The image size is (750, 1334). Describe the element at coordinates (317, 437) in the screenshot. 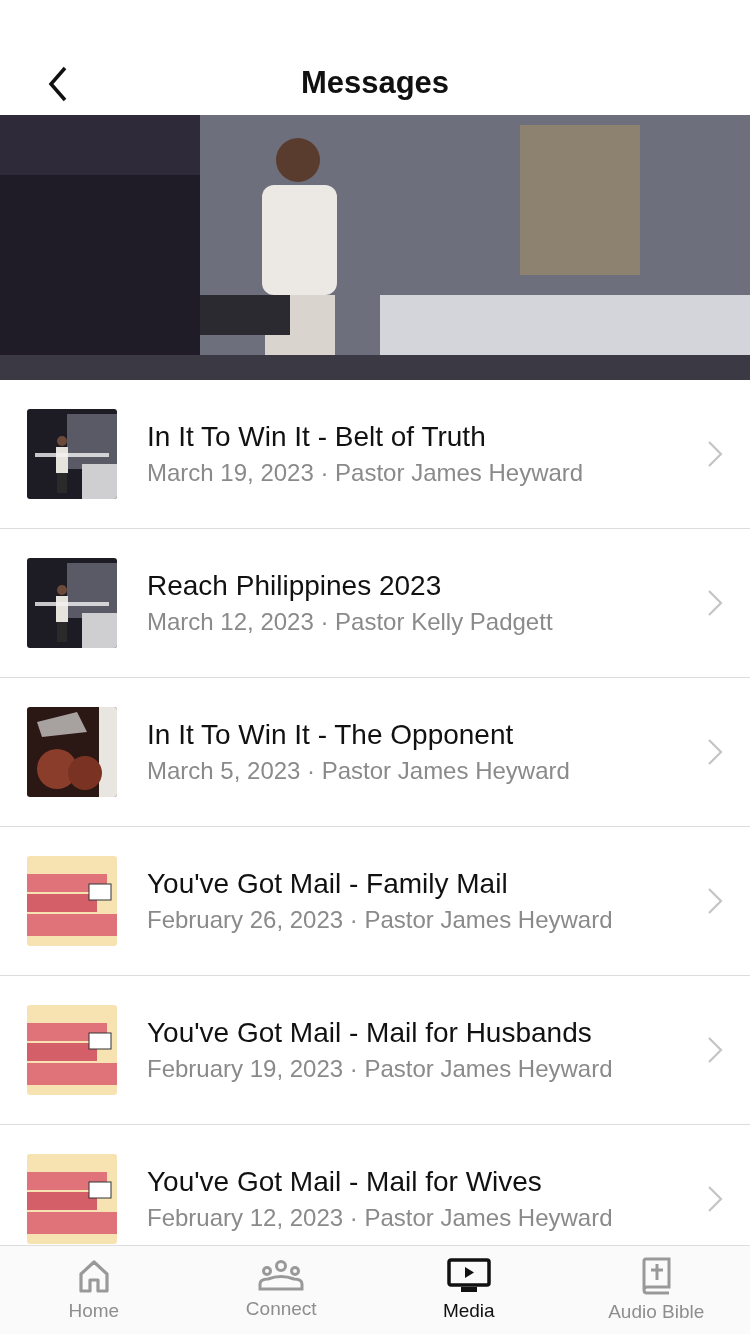

I see `message-title: In It To Win It - Belt of Truth` at that location.